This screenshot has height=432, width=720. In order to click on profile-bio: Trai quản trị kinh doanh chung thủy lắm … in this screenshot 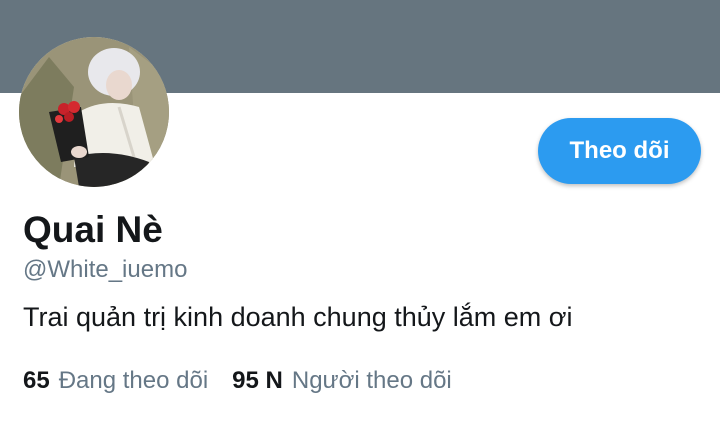, I will do `click(298, 317)`.